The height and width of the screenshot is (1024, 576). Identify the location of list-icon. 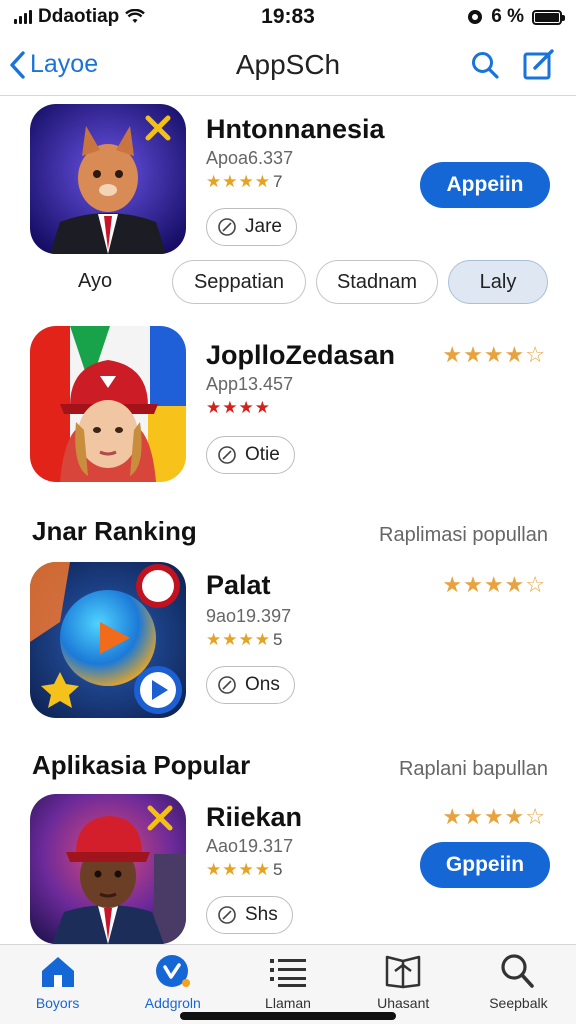
(288, 973).